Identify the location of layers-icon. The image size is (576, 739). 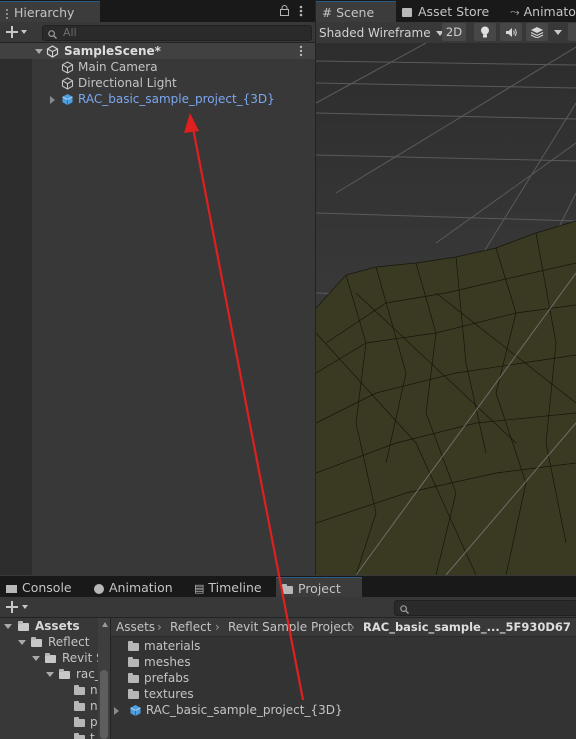
(537, 33).